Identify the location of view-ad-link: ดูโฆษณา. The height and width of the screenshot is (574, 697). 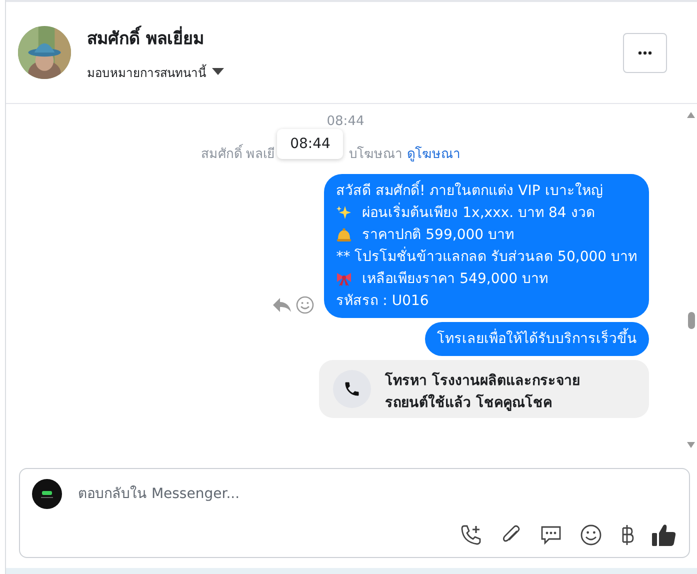
(433, 153).